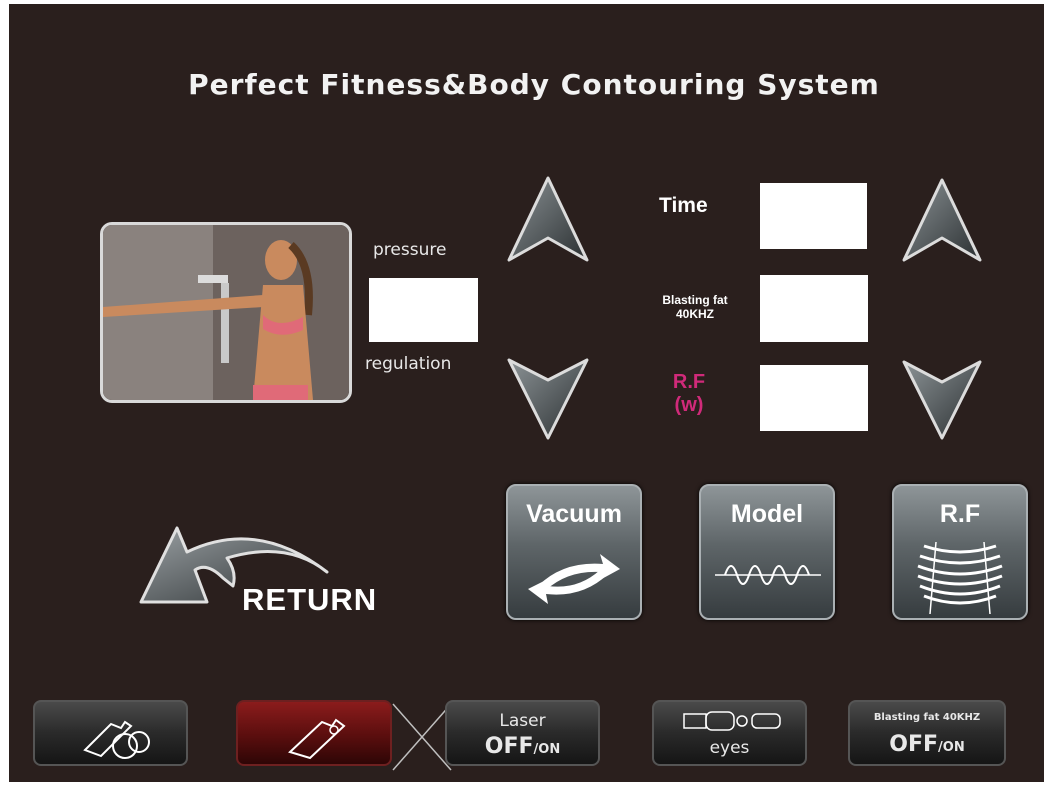  What do you see at coordinates (574, 552) in the screenshot?
I see `vacuum-button: Vacuum` at bounding box center [574, 552].